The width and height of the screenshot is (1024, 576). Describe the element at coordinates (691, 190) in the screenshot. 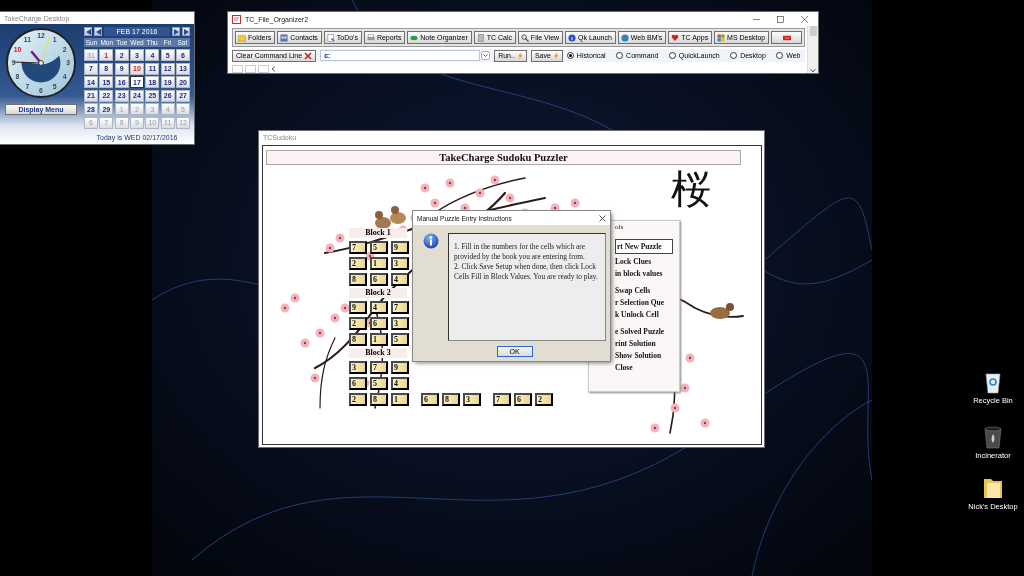

I see `kanji-title: 桜` at that location.